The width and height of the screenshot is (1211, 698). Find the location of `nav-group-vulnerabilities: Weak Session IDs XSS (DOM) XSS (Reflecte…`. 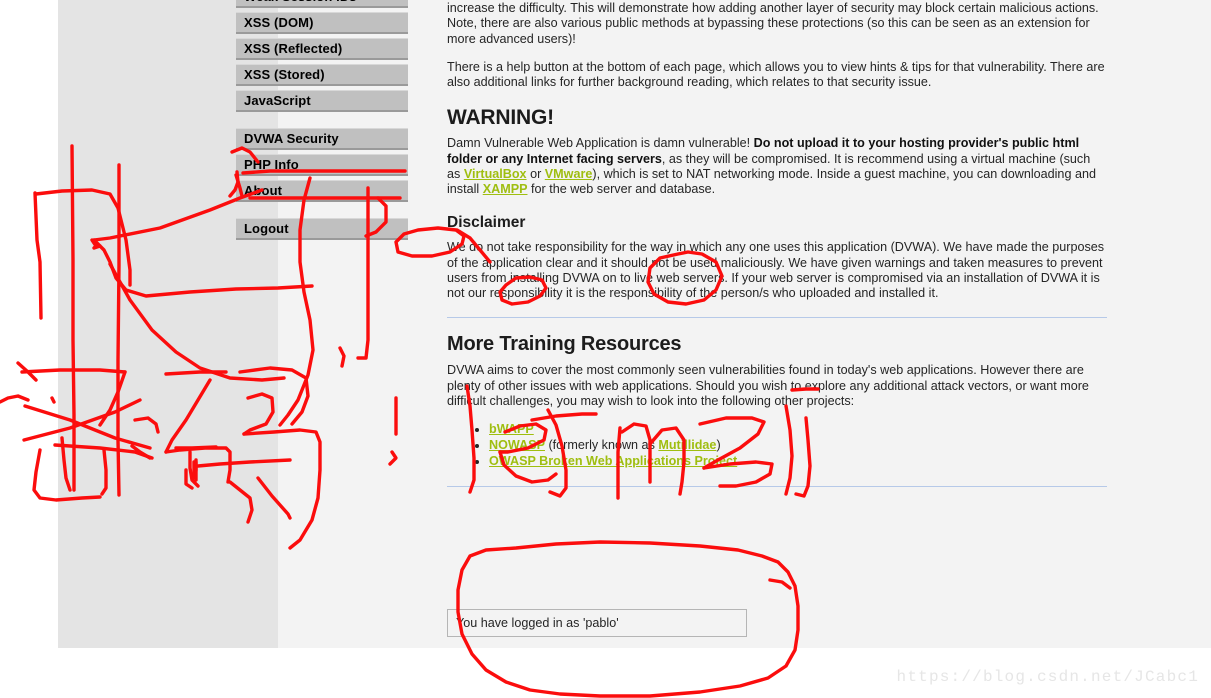

nav-group-vulnerabilities: Weak Session IDs XSS (DOM) XSS (Reflecte… is located at coordinates (322, 56).